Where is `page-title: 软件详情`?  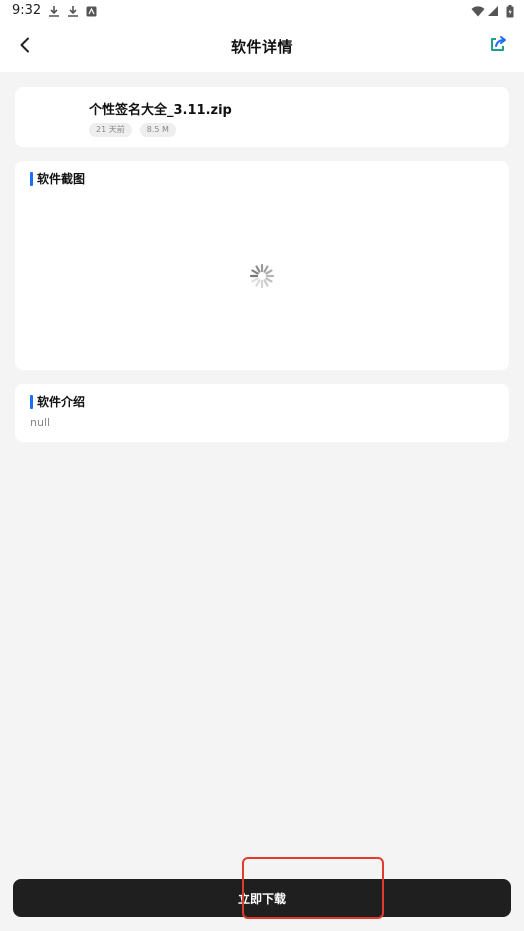 page-title: 软件详情 is located at coordinates (261, 47).